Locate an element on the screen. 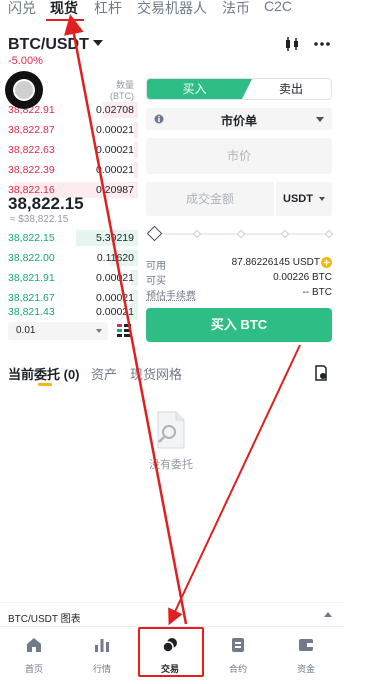 The width and height of the screenshot is (368, 684). buy-sell-toggle: 买入 卖出 is located at coordinates (239, 89).